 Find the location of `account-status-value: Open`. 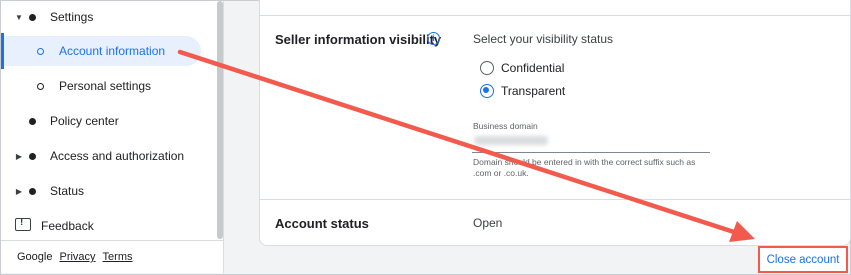

account-status-value: Open is located at coordinates (488, 223).